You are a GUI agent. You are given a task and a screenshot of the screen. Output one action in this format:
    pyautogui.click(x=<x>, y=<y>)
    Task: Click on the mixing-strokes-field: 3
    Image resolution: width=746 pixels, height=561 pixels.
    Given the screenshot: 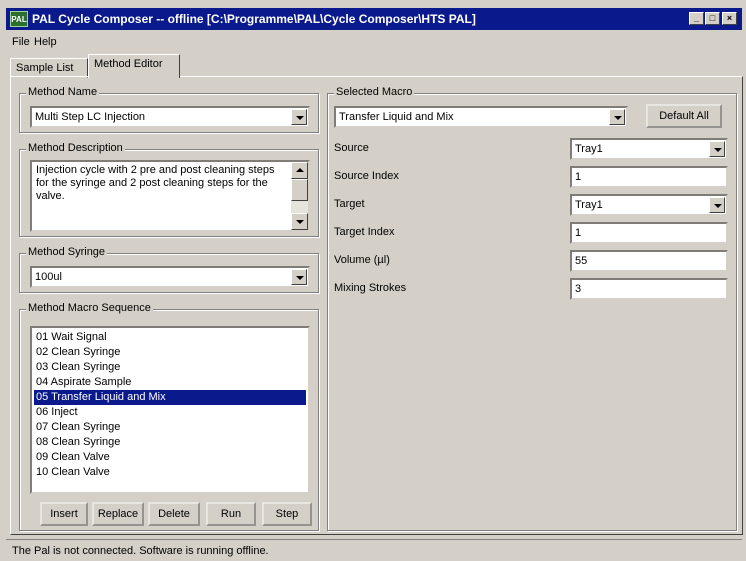 What is the action you would take?
    pyautogui.click(x=649, y=289)
    